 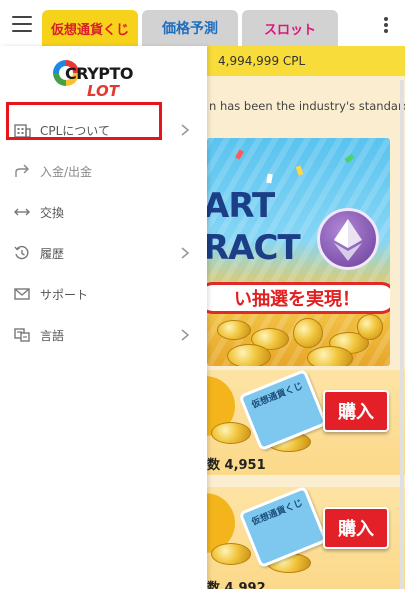 I want to click on entry-count: 数 4,992, so click(x=236, y=585).